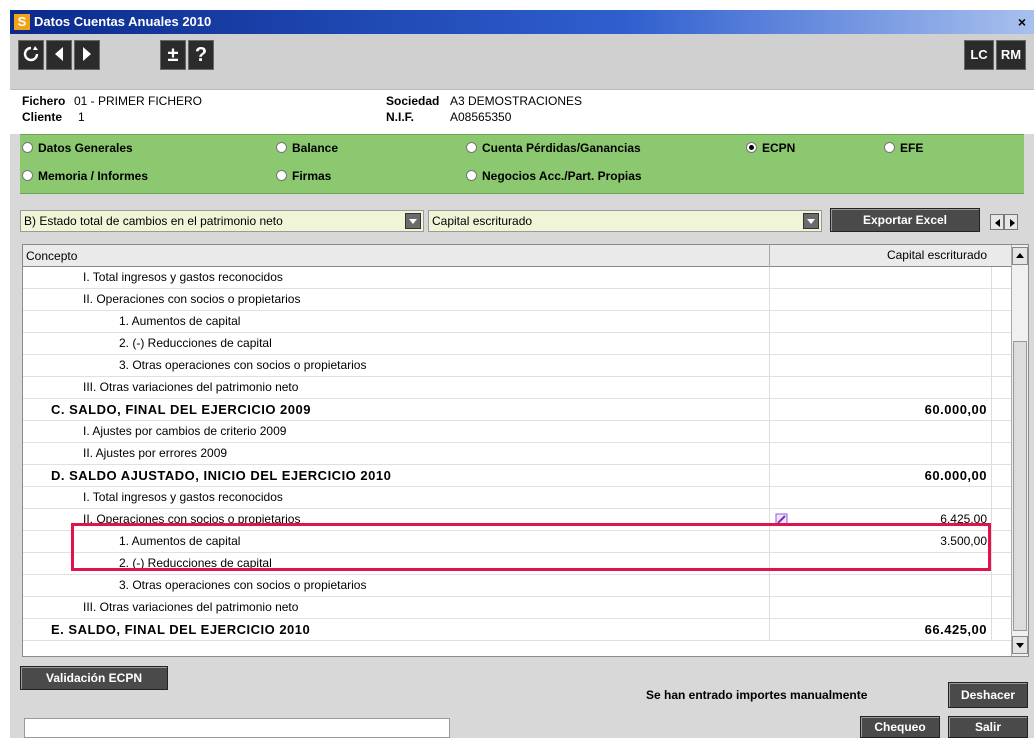 This screenshot has width=1034, height=738. What do you see at coordinates (518, 542) in the screenshot?
I see `table-row: 1. Aumentos de capital 3.500,00` at bounding box center [518, 542].